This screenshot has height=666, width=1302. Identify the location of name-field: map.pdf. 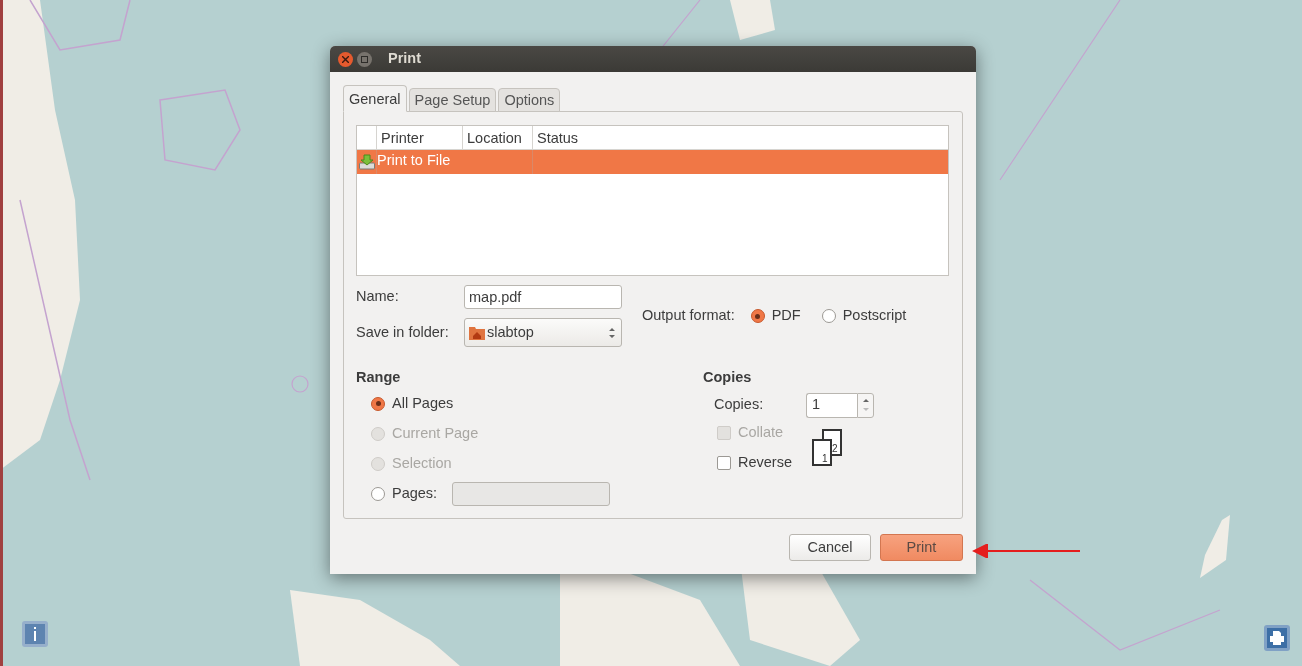
(543, 297).